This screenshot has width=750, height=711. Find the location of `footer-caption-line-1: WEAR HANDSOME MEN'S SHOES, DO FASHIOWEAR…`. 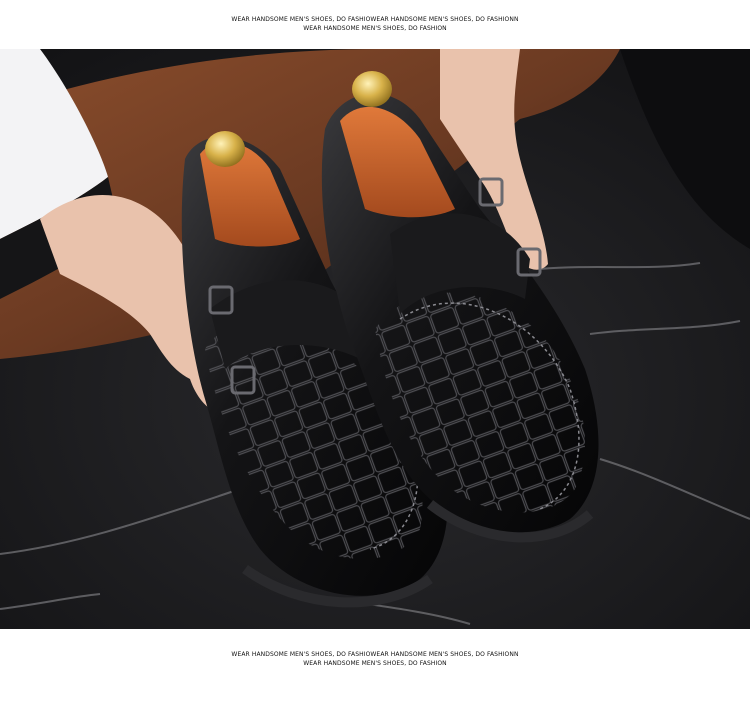

footer-caption-line-1: WEAR HANDSOME MEN'S SHOES, DO FASHIOWEAR… is located at coordinates (375, 654).